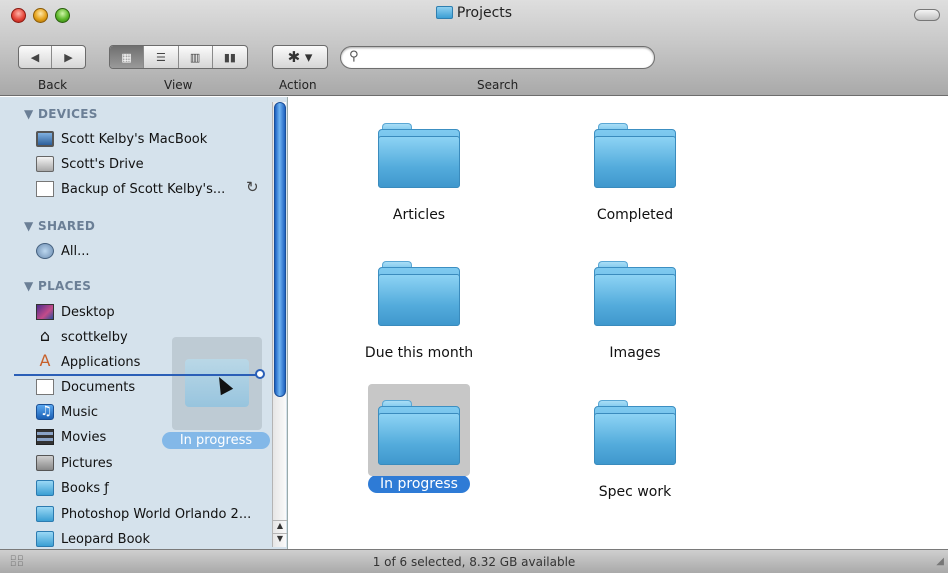 Image resolution: width=948 pixels, height=573 pixels. What do you see at coordinates (45, 139) in the screenshot?
I see `laptop-icon` at bounding box center [45, 139].